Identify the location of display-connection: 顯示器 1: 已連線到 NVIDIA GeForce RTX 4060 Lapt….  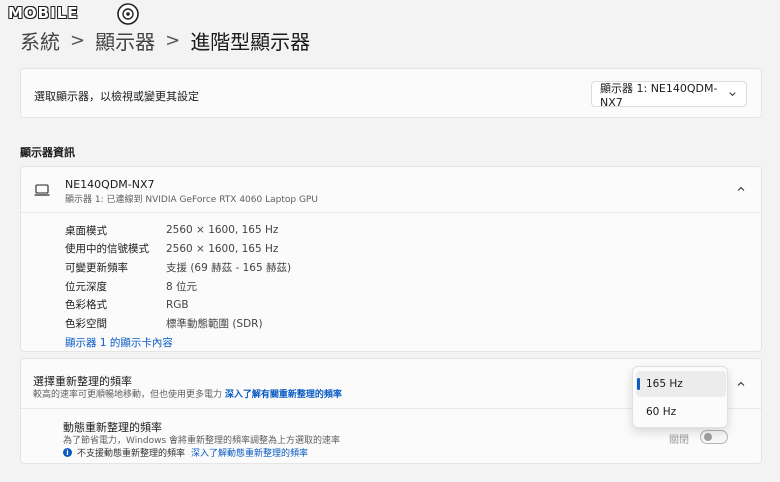
(191, 200).